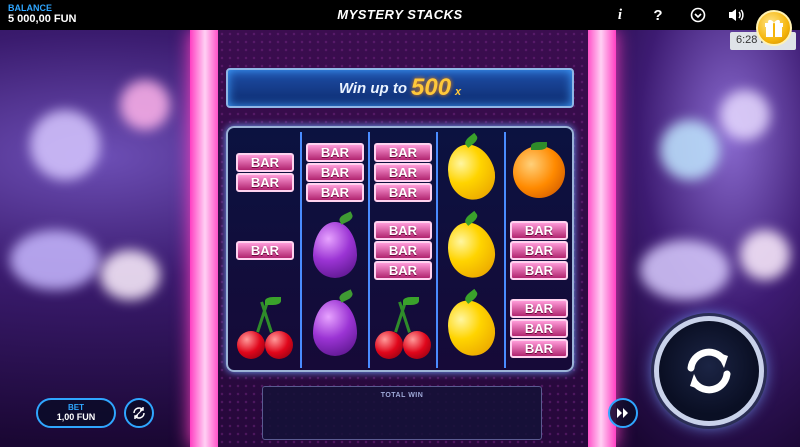 This screenshot has width=800, height=447. I want to click on bar-stack: BAR, so click(265, 250).